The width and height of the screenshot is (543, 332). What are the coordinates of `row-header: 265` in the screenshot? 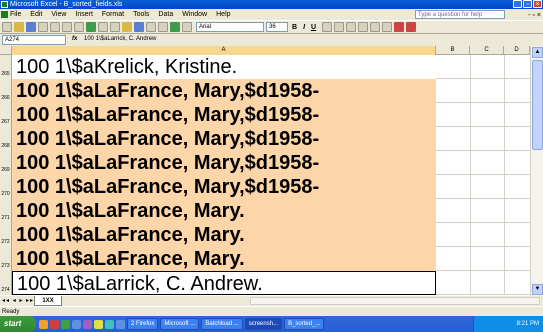 It's located at (6, 67).